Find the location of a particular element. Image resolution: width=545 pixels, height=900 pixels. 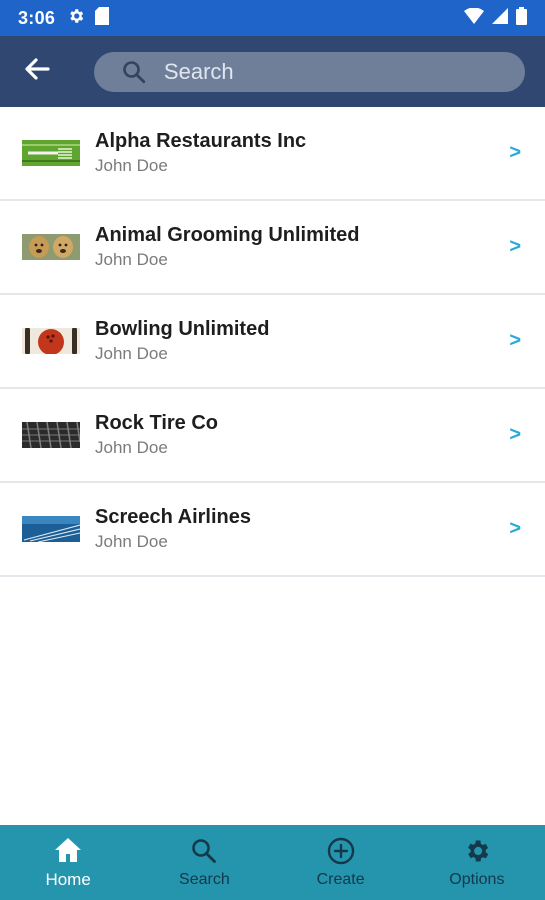

nav-home-label: Home is located at coordinates (68, 879).